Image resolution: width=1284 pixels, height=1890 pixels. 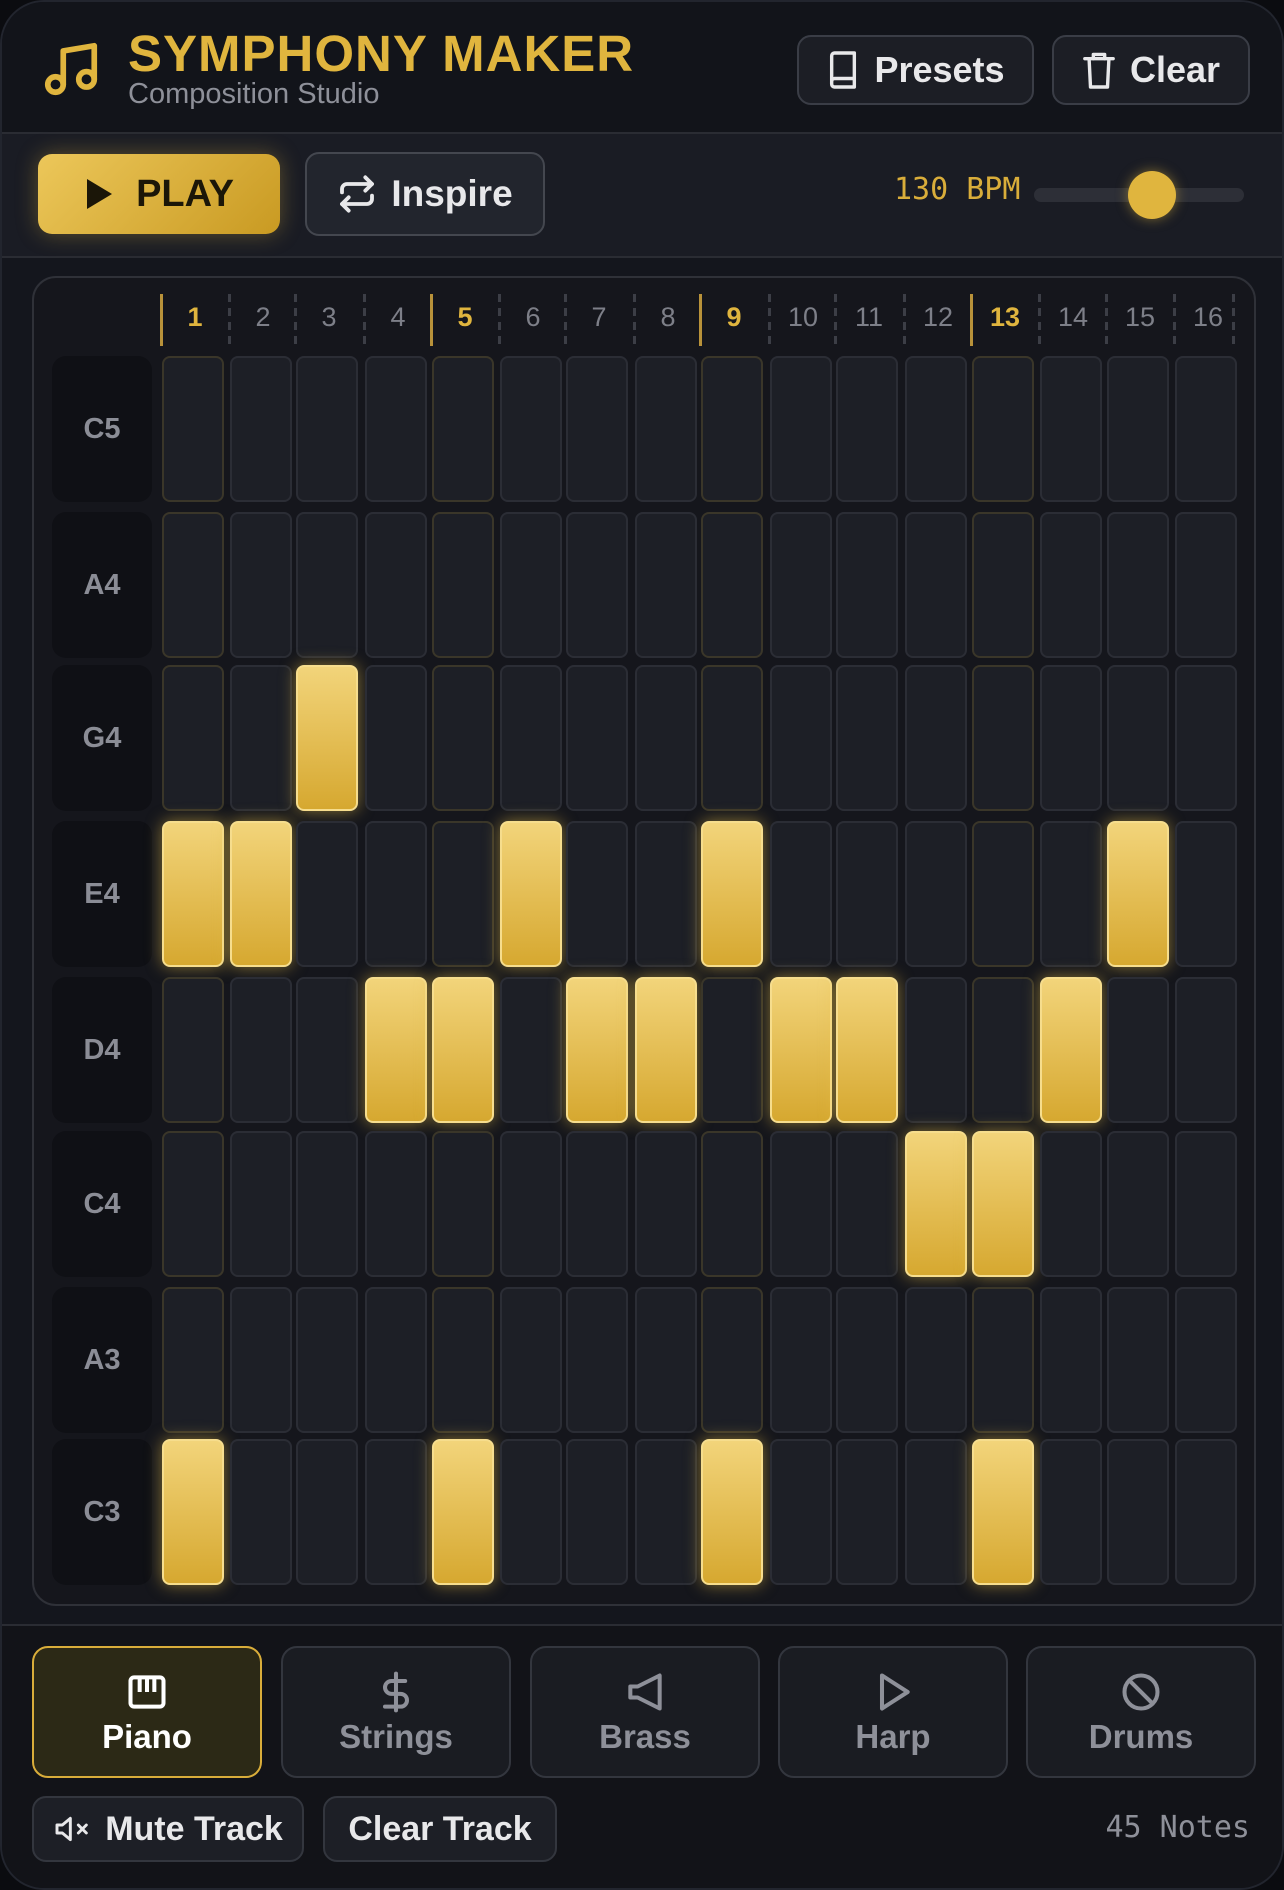 What do you see at coordinates (893, 1712) in the screenshot?
I see `instrument-harp-button: Harp` at bounding box center [893, 1712].